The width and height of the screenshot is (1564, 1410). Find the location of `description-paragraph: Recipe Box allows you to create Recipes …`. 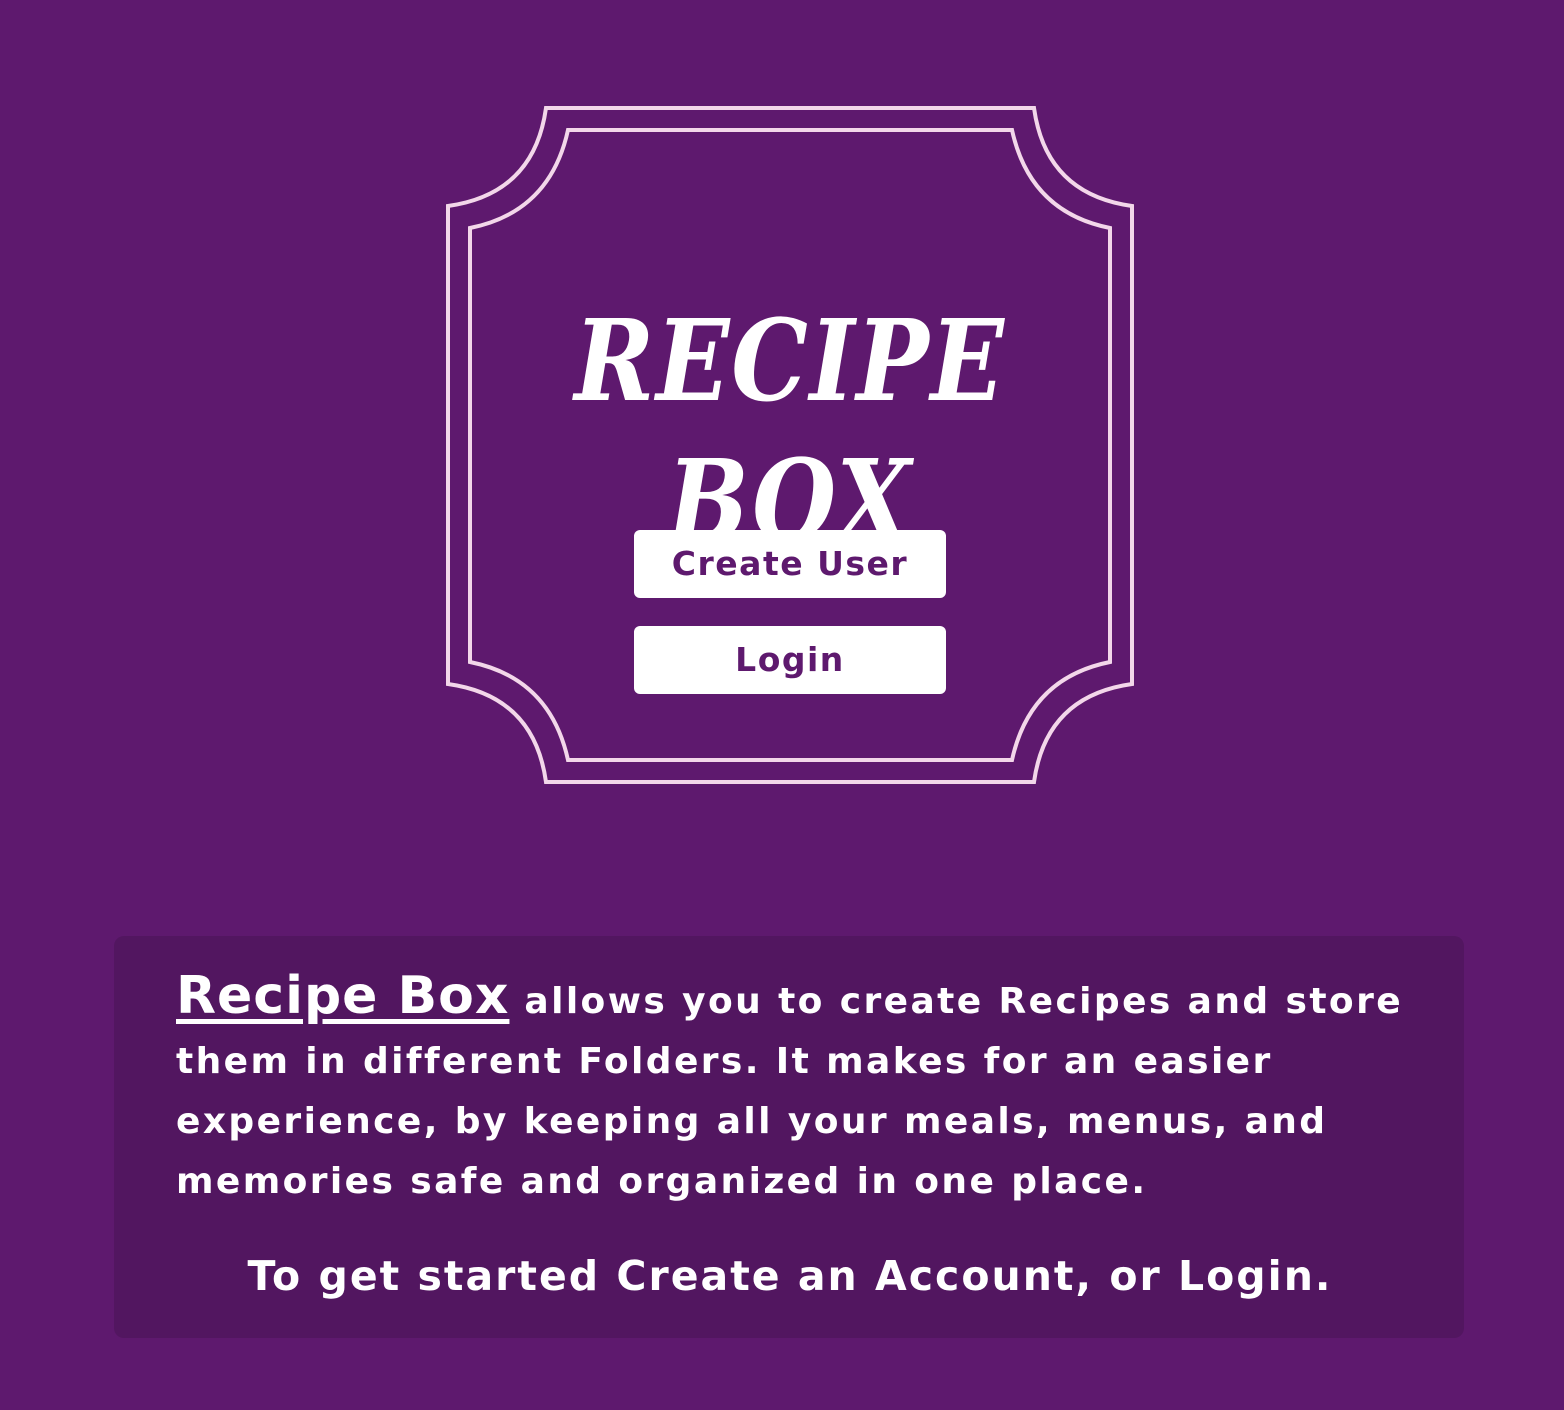

description-paragraph: Recipe Box allows you to create Recipes … is located at coordinates (790, 1089).